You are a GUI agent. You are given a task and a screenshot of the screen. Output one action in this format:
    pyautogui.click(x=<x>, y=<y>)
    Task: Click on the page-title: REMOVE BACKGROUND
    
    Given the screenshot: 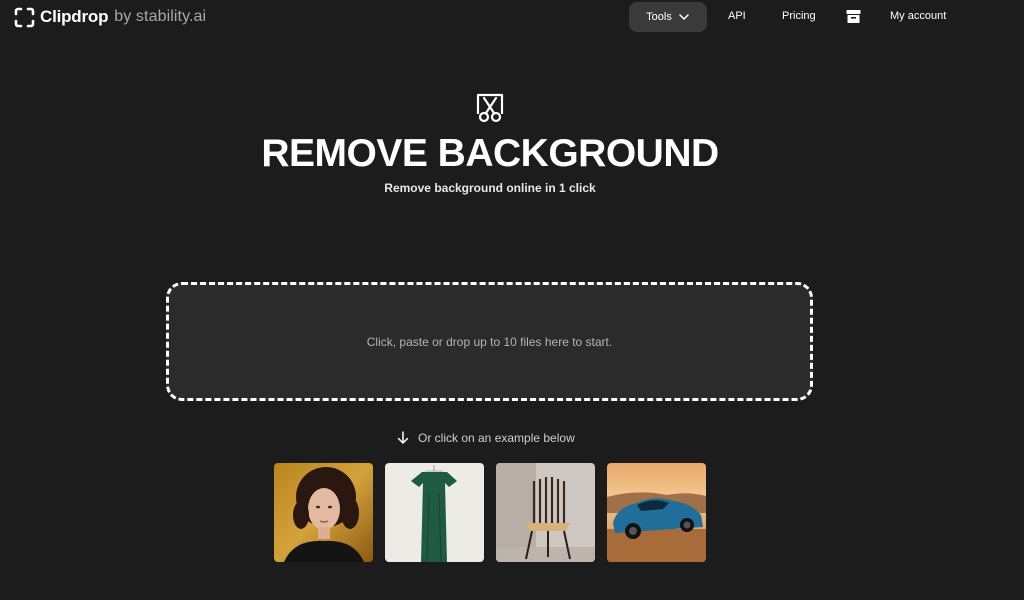 What is the action you would take?
    pyautogui.click(x=490, y=153)
    